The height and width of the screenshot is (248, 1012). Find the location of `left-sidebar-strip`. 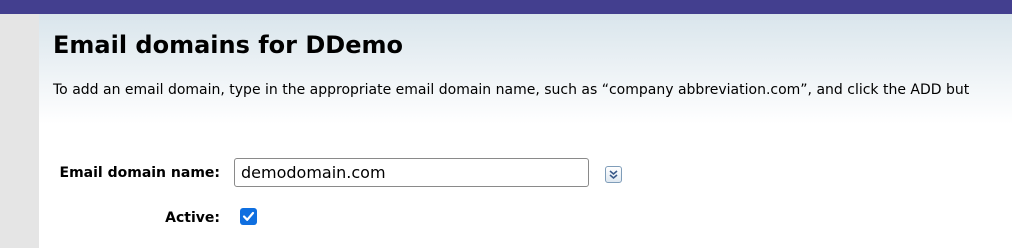

left-sidebar-strip is located at coordinates (19, 131).